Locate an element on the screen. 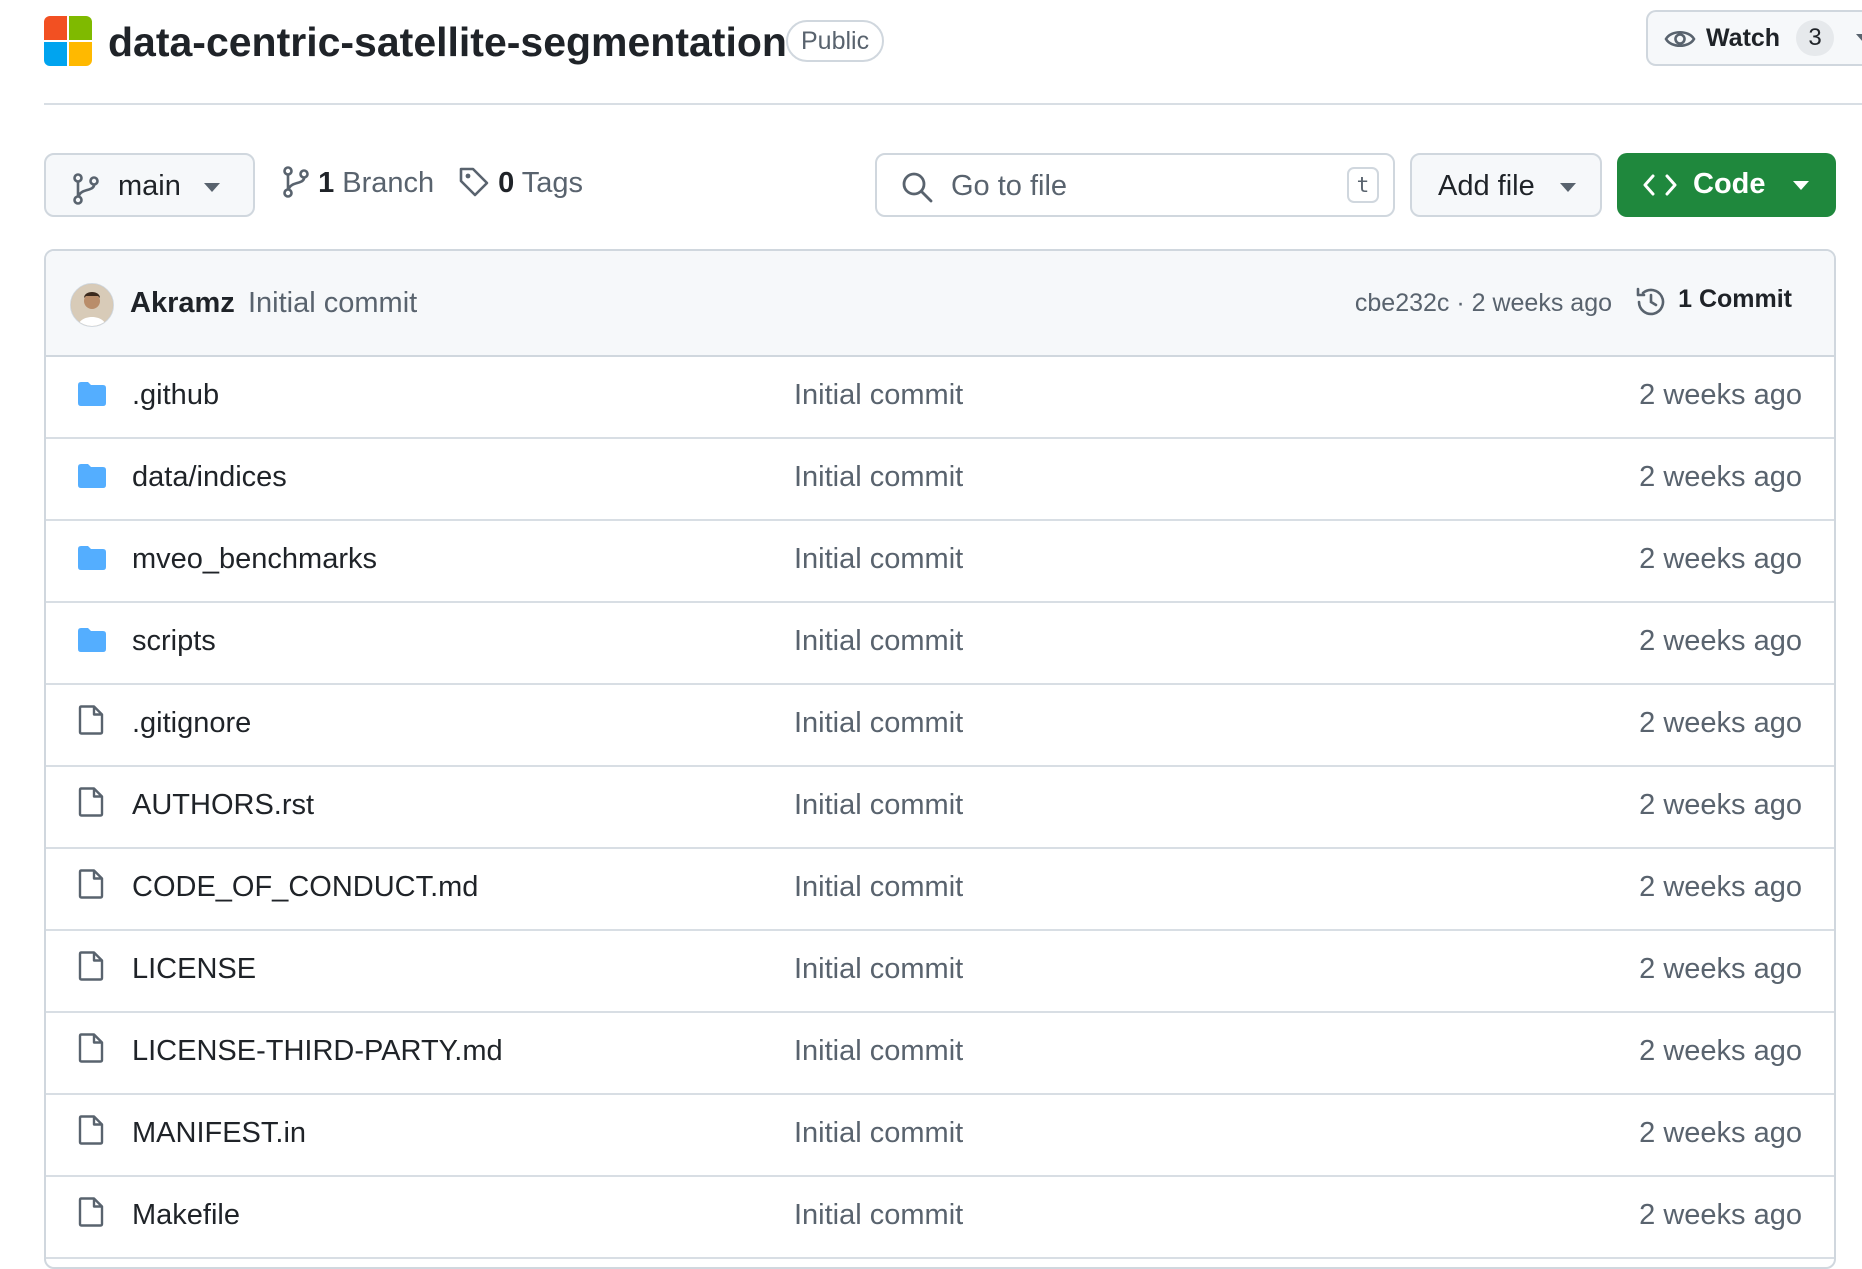 The image size is (1862, 1269). file-row: AUTHORS.rst Initial commit 2 weeks ago is located at coordinates (940, 808).